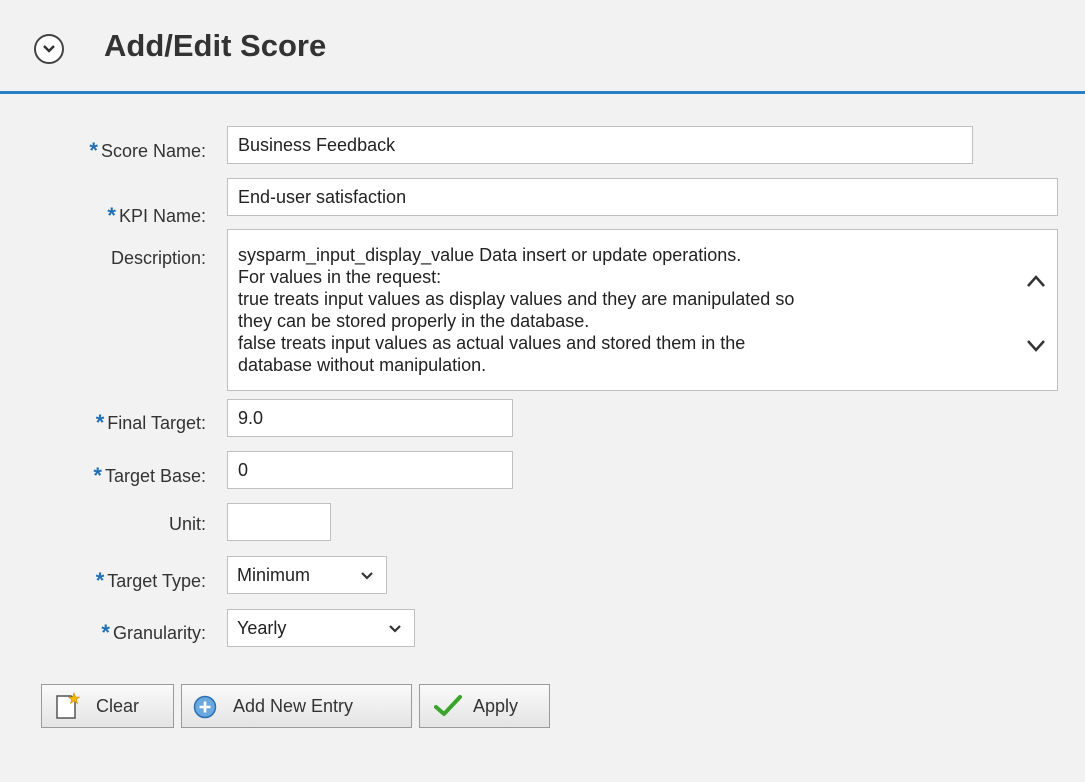 The image size is (1085, 782). I want to click on unit-field, so click(279, 522).